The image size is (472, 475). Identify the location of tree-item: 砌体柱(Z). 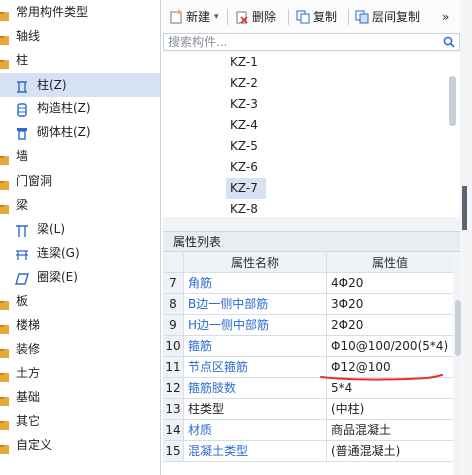
(80, 132).